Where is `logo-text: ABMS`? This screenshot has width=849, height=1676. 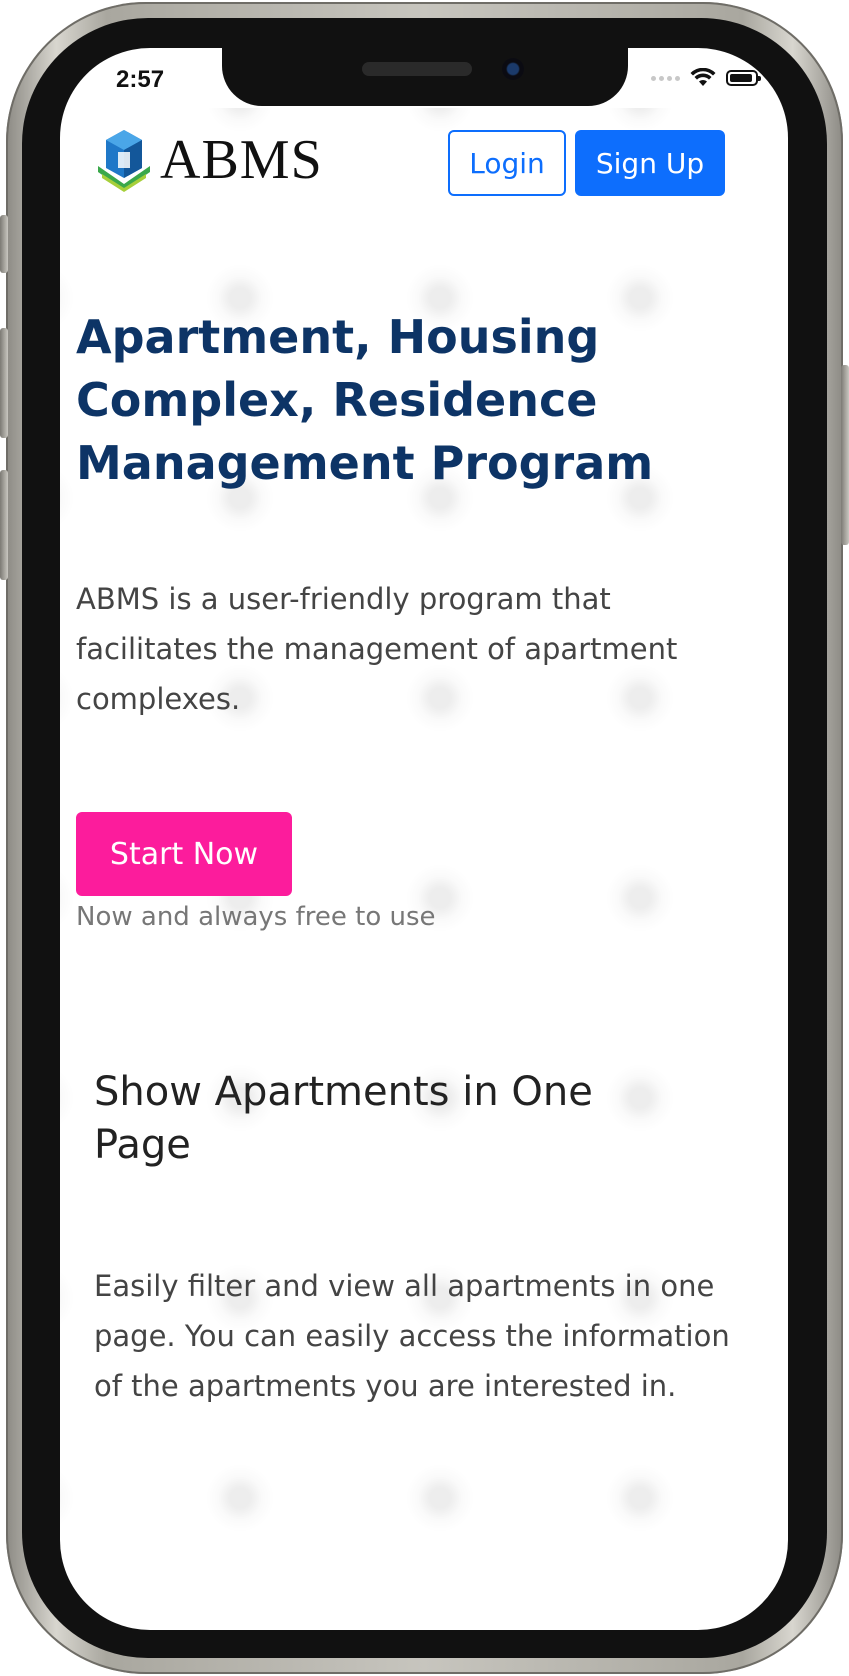 logo-text: ABMS is located at coordinates (241, 160).